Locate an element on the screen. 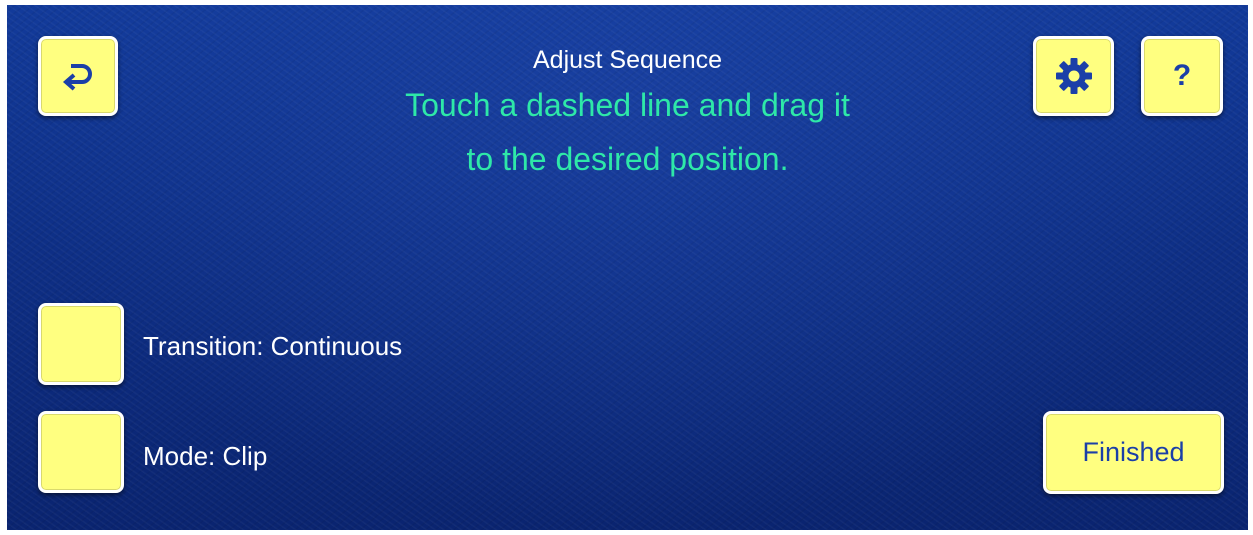 This screenshot has height=535, width=1253. help-icon: ? is located at coordinates (1182, 75).